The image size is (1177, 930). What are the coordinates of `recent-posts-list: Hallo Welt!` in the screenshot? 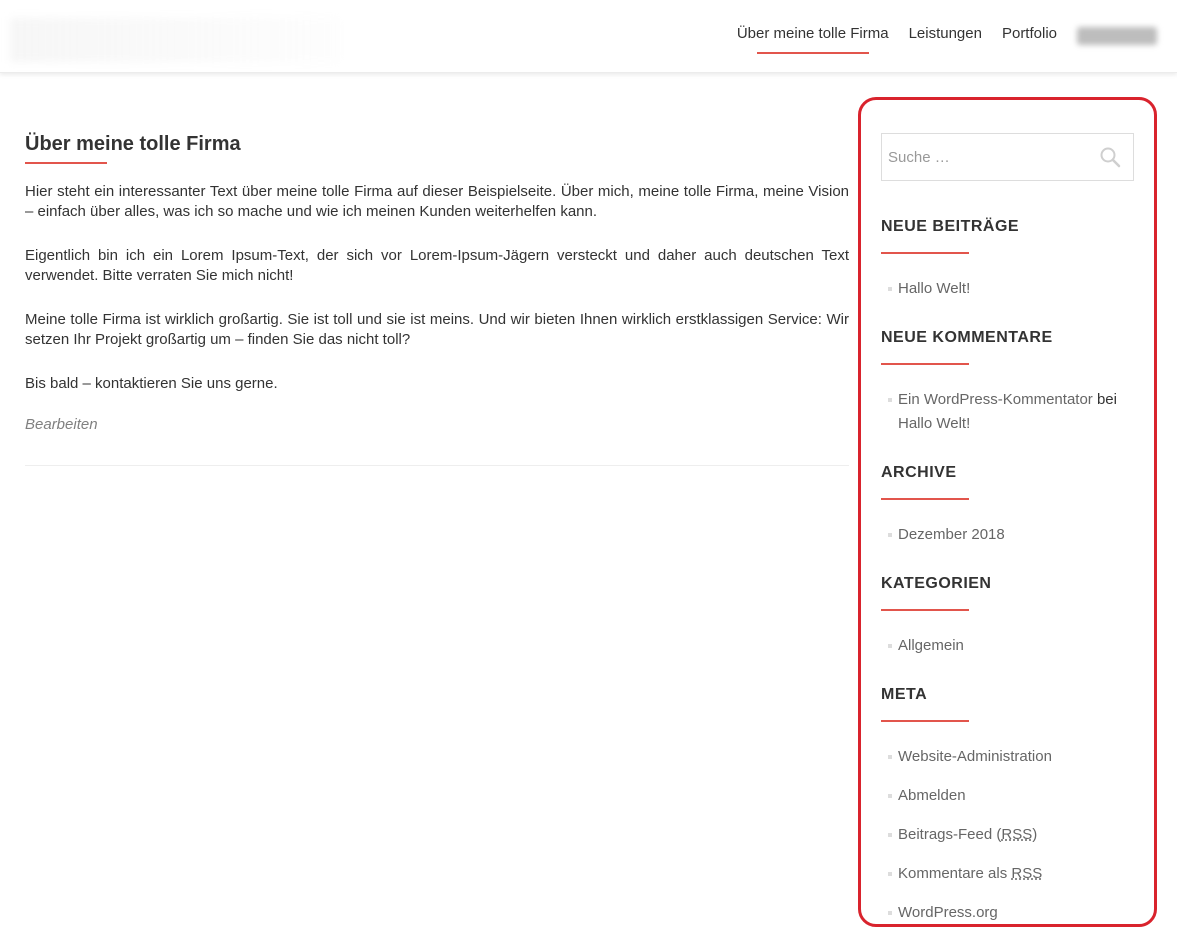 It's located at (1008, 296).